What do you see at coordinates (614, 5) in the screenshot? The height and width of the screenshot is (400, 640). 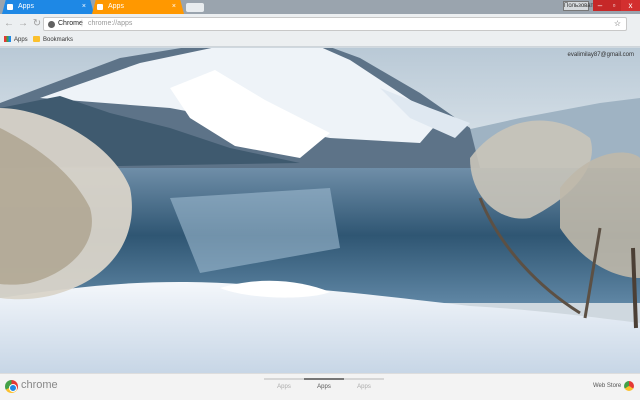 I see `maximize-button: ▫` at bounding box center [614, 5].